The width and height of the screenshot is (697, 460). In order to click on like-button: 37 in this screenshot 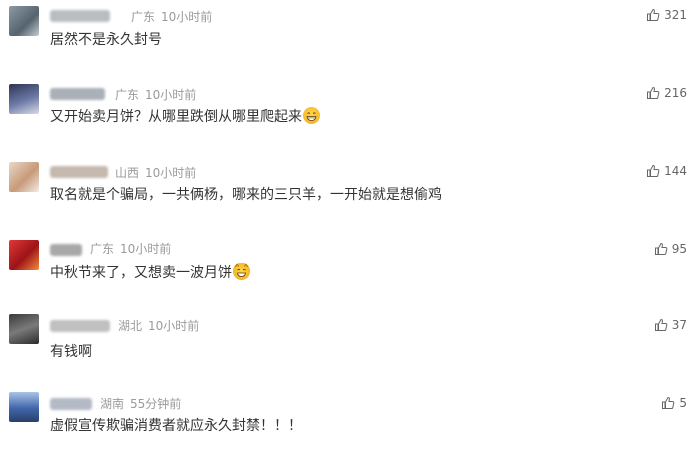, I will do `click(670, 325)`.